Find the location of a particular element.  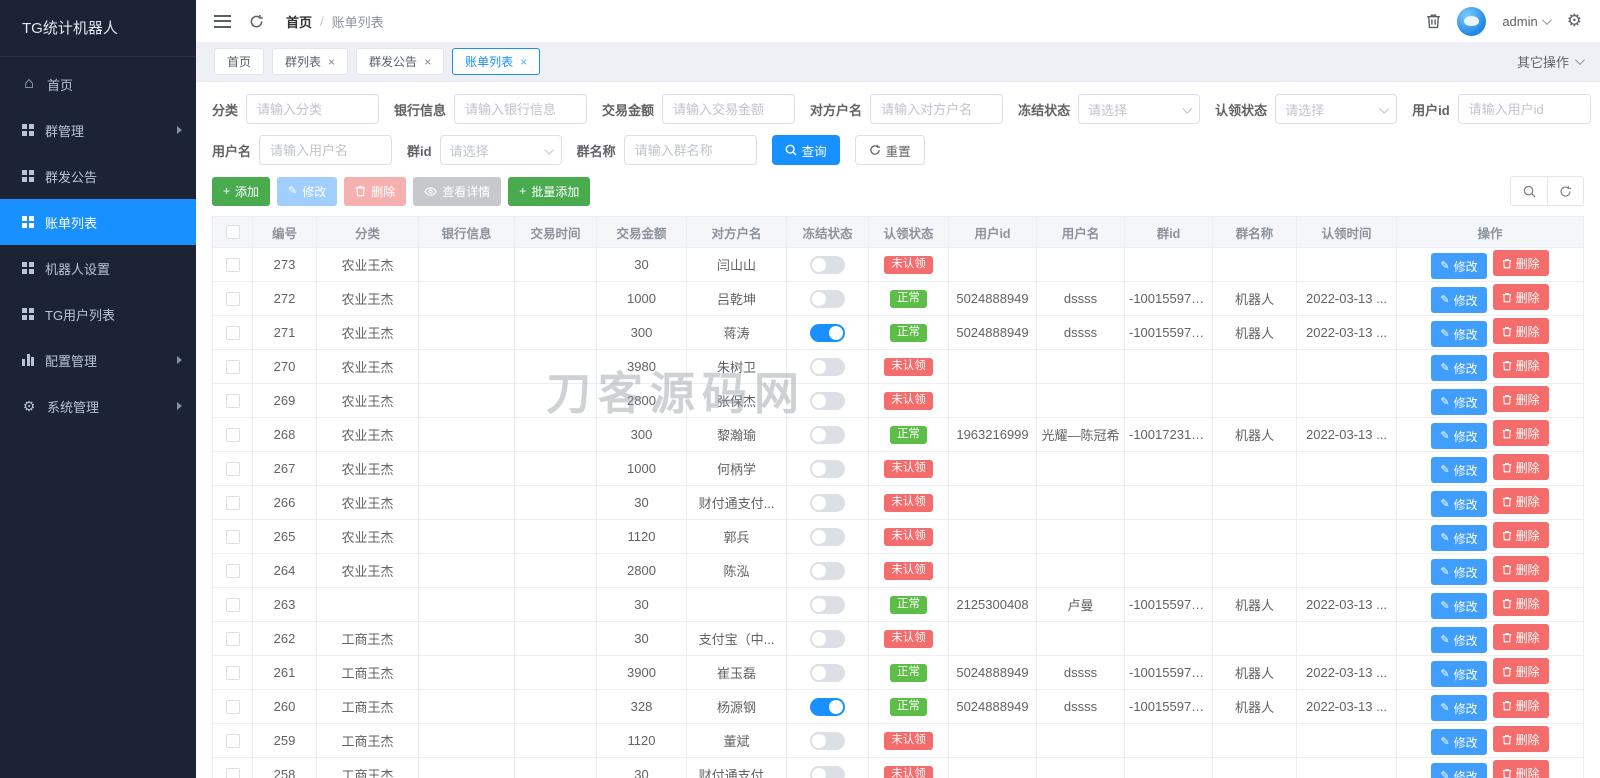

counterparty-input is located at coordinates (937, 109).